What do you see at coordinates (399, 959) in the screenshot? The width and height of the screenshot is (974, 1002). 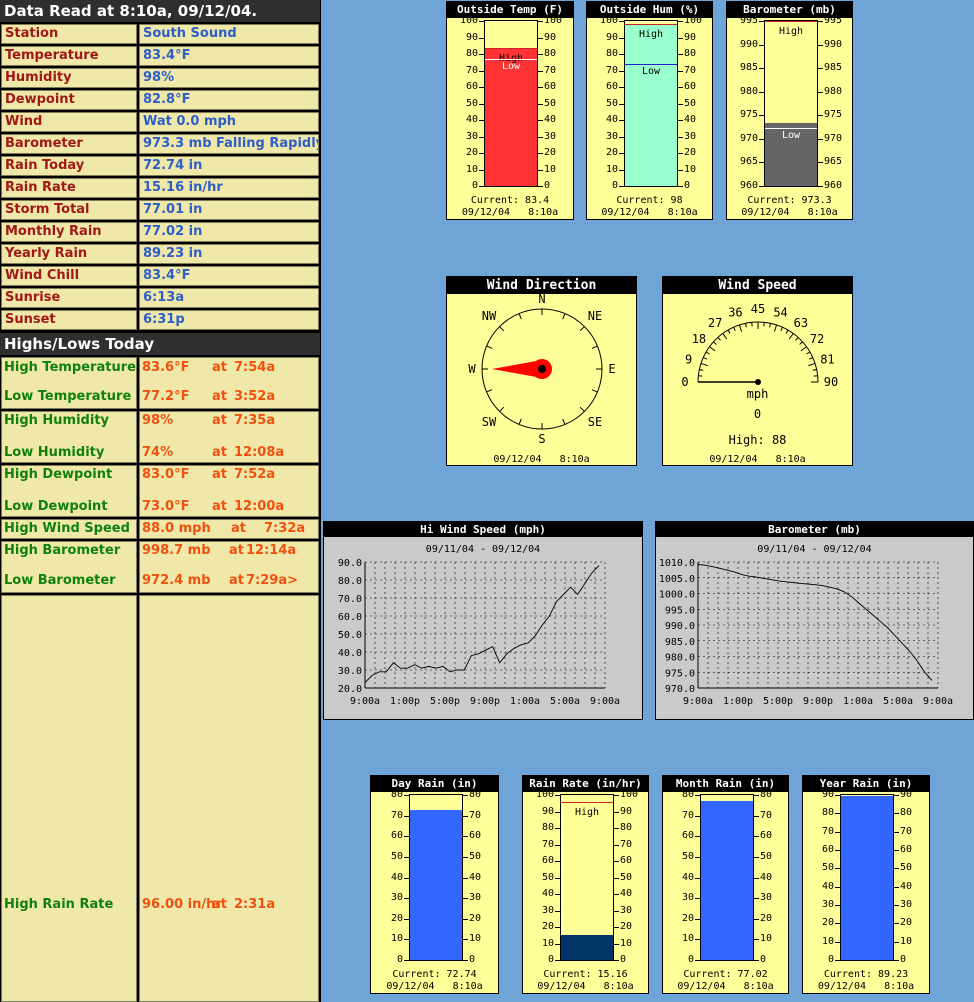 I see `gauge-tick-label: 0` at bounding box center [399, 959].